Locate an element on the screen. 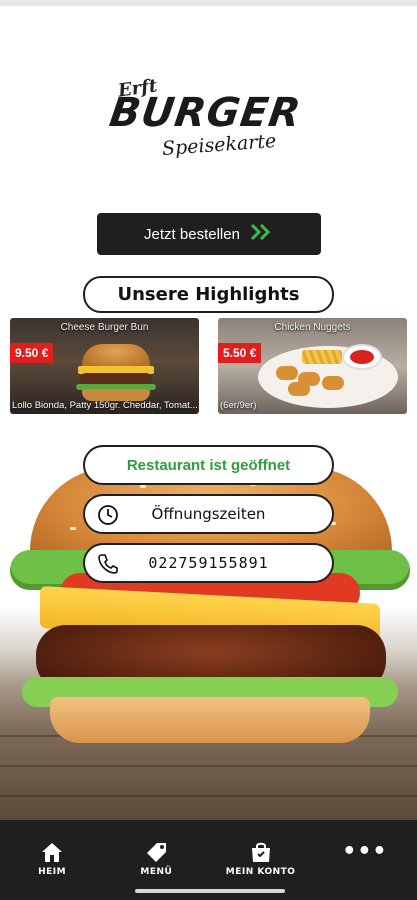 This screenshot has height=900, width=417. highlight-description: (6er/9er) is located at coordinates (238, 405).